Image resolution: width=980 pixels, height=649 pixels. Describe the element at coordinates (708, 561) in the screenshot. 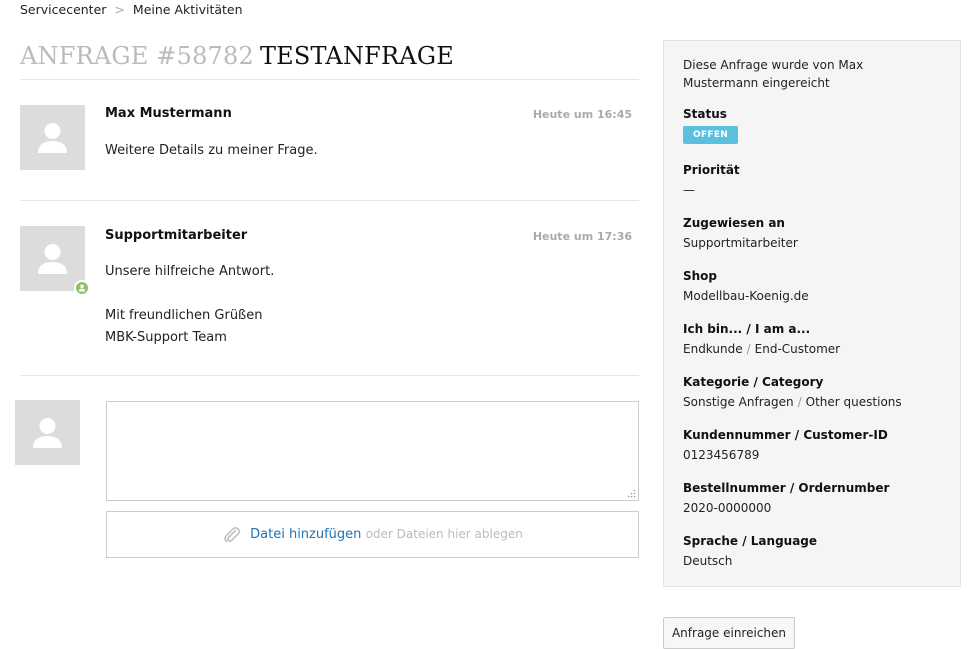

I see `language-value: Deutsch` at that location.